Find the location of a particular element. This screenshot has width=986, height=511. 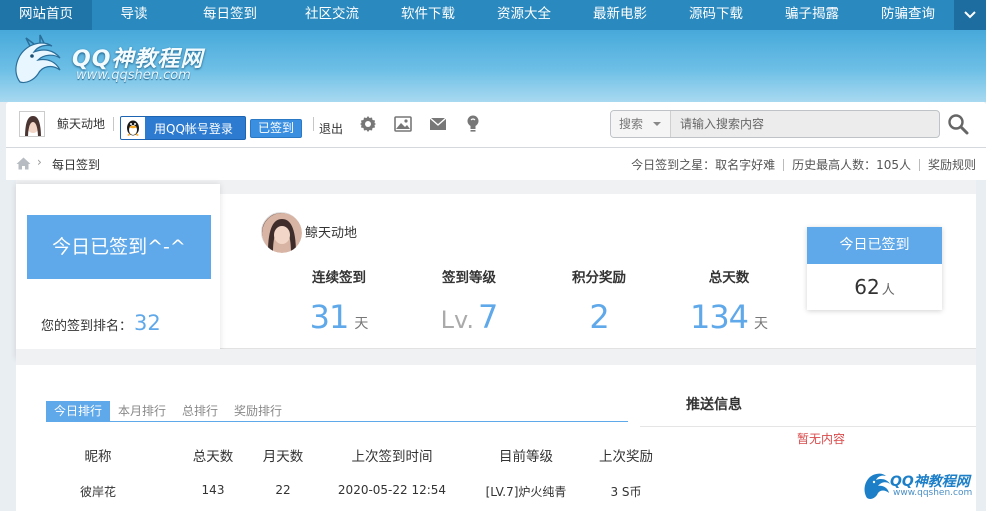

tab-total-rank: 总排行 is located at coordinates (200, 411).